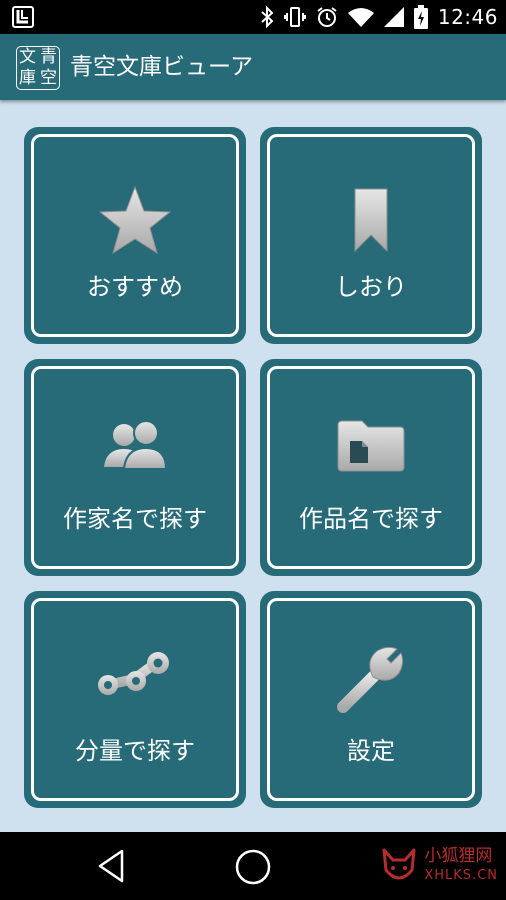 The height and width of the screenshot is (900, 506). Describe the element at coordinates (23, 17) in the screenshot. I see `app-notification-icon` at that location.